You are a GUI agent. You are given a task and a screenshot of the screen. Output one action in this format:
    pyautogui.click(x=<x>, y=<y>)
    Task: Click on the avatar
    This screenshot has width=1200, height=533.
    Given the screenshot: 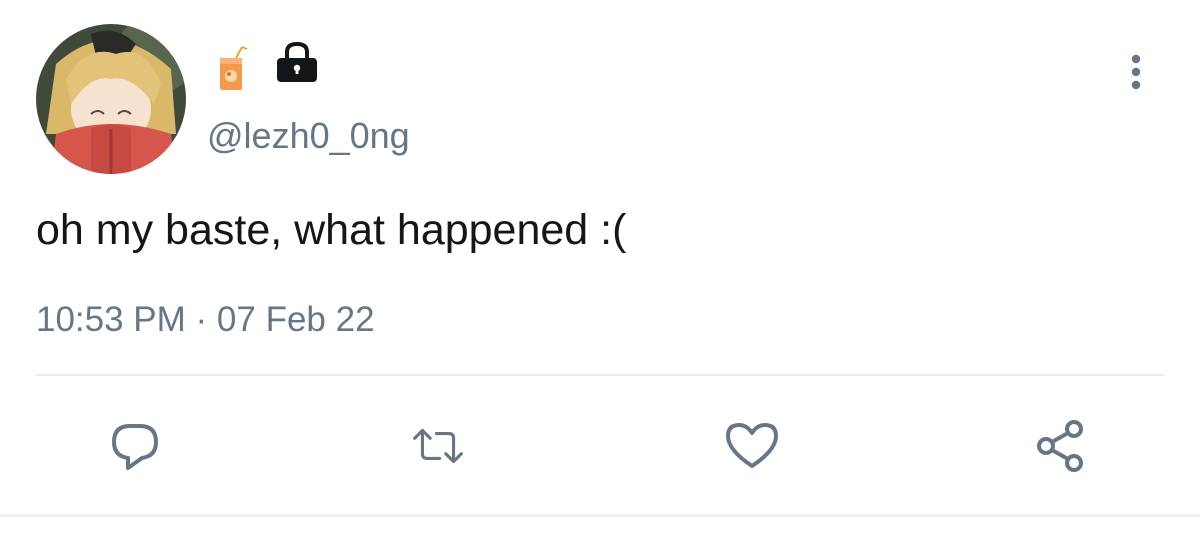 What is the action you would take?
    pyautogui.click(x=111, y=99)
    